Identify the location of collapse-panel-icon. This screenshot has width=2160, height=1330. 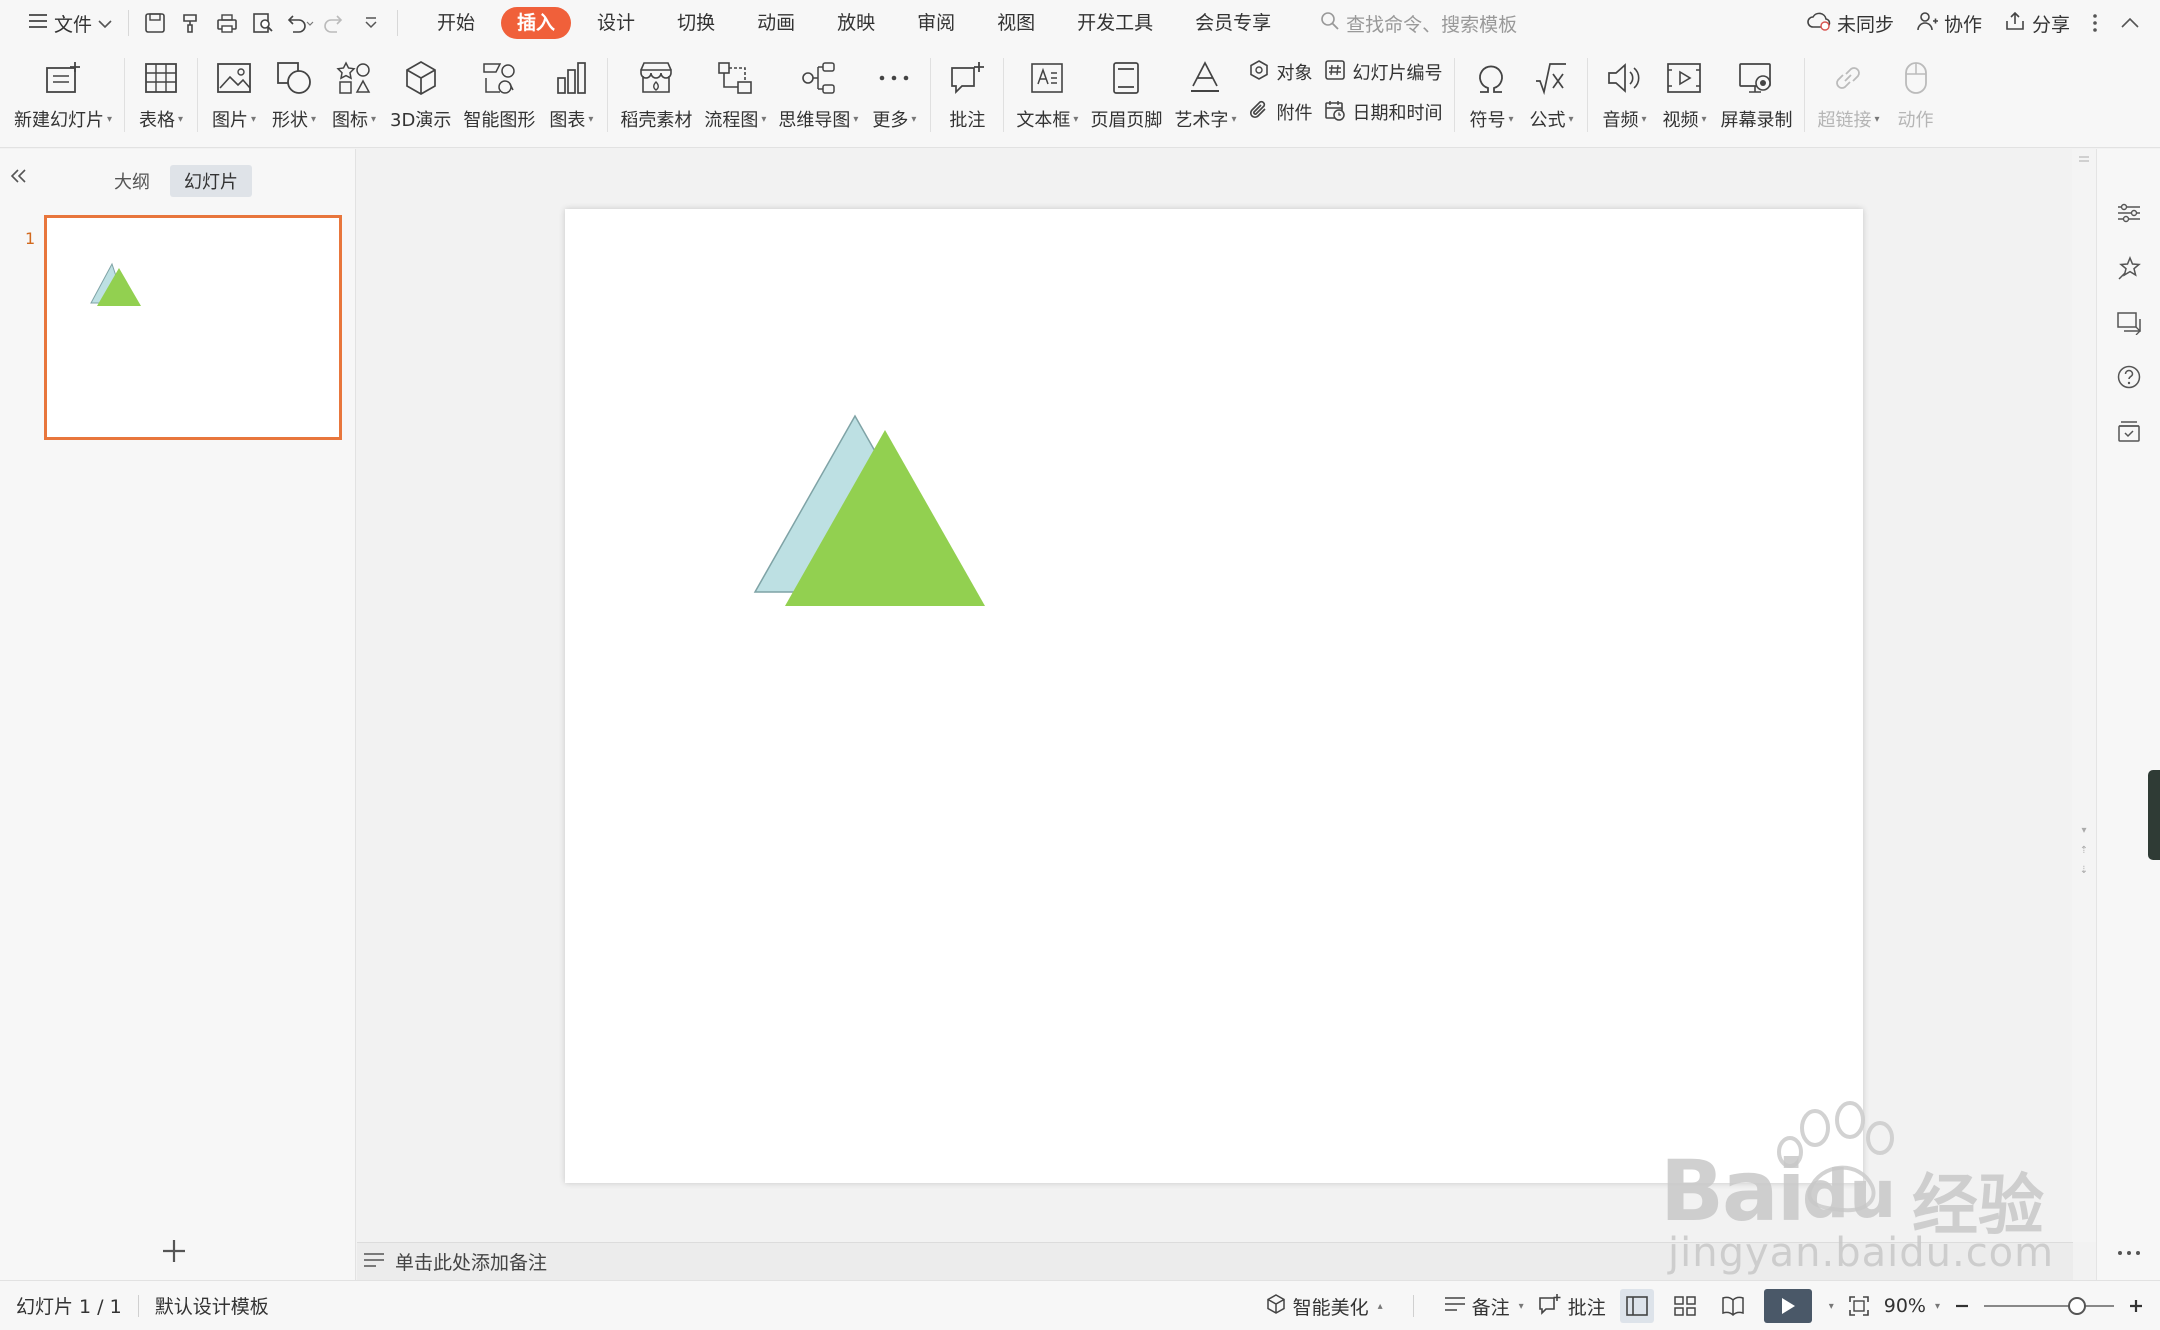
(19, 177).